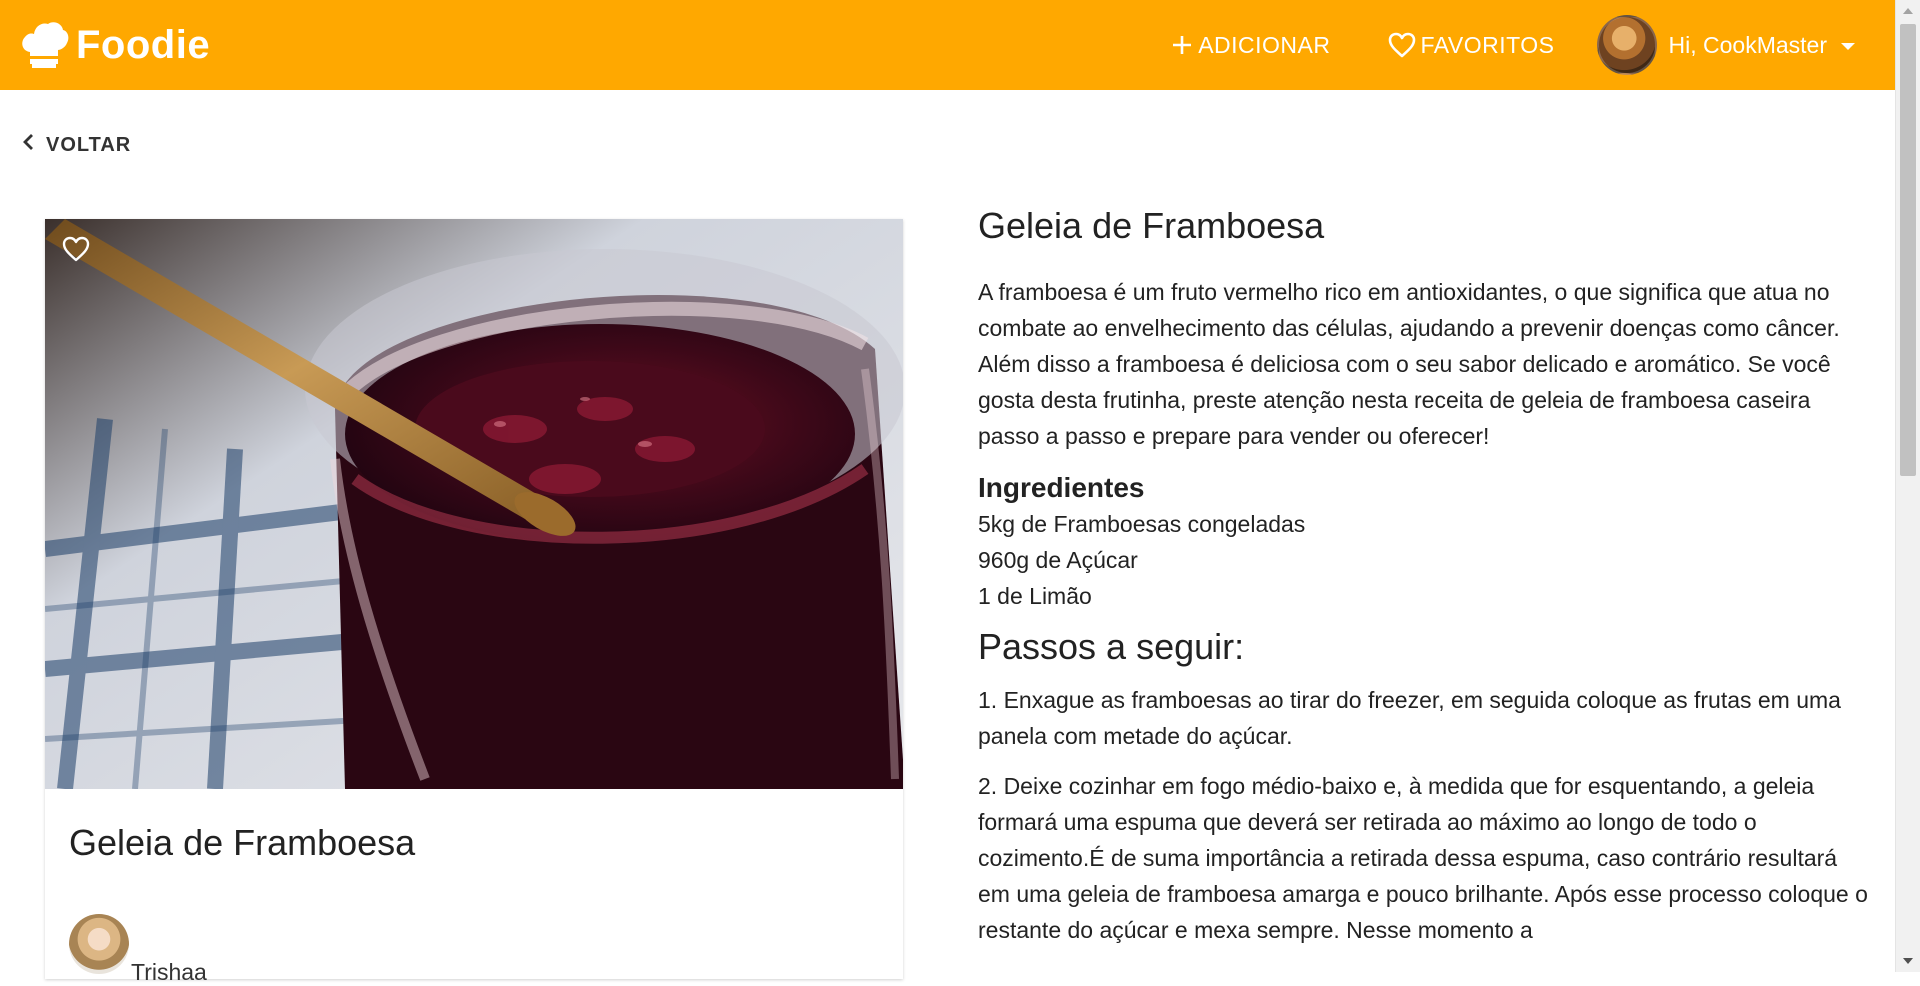 This screenshot has width=1920, height=986. Describe the element at coordinates (29, 145) in the screenshot. I see `chevron-left-icon` at that location.